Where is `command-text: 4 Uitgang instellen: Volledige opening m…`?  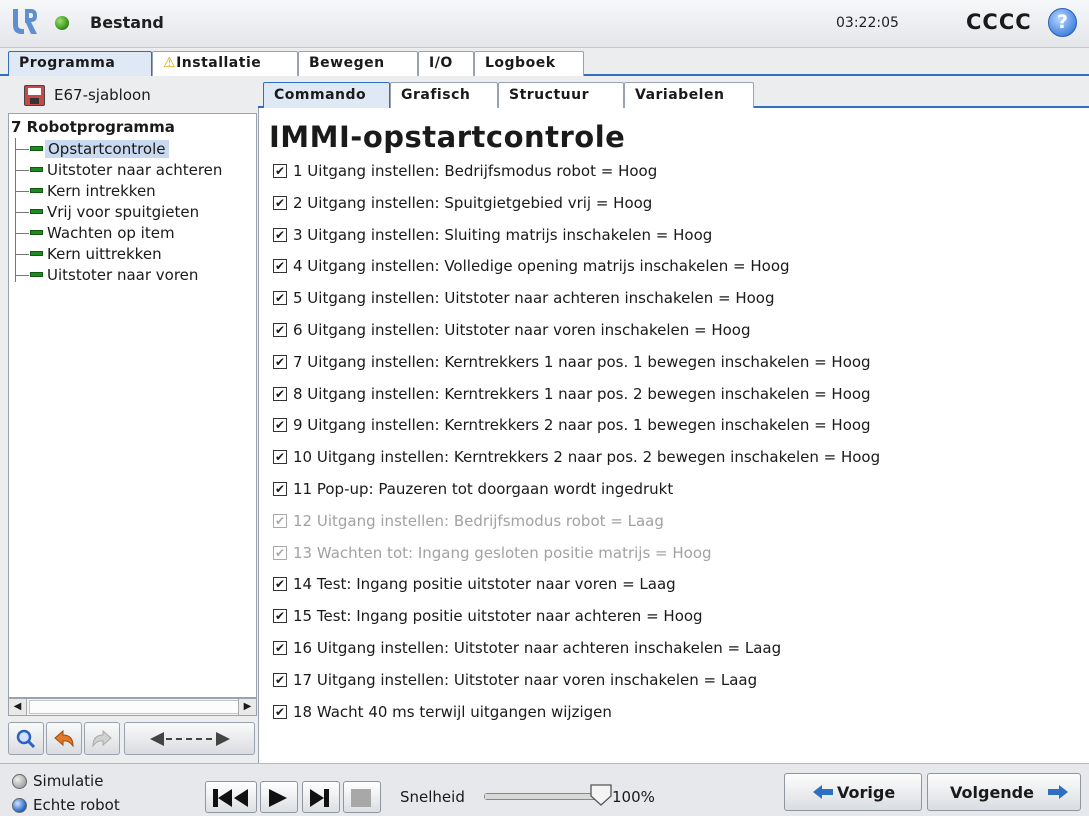 command-text: 4 Uitgang instellen: Volledige opening m… is located at coordinates (541, 266).